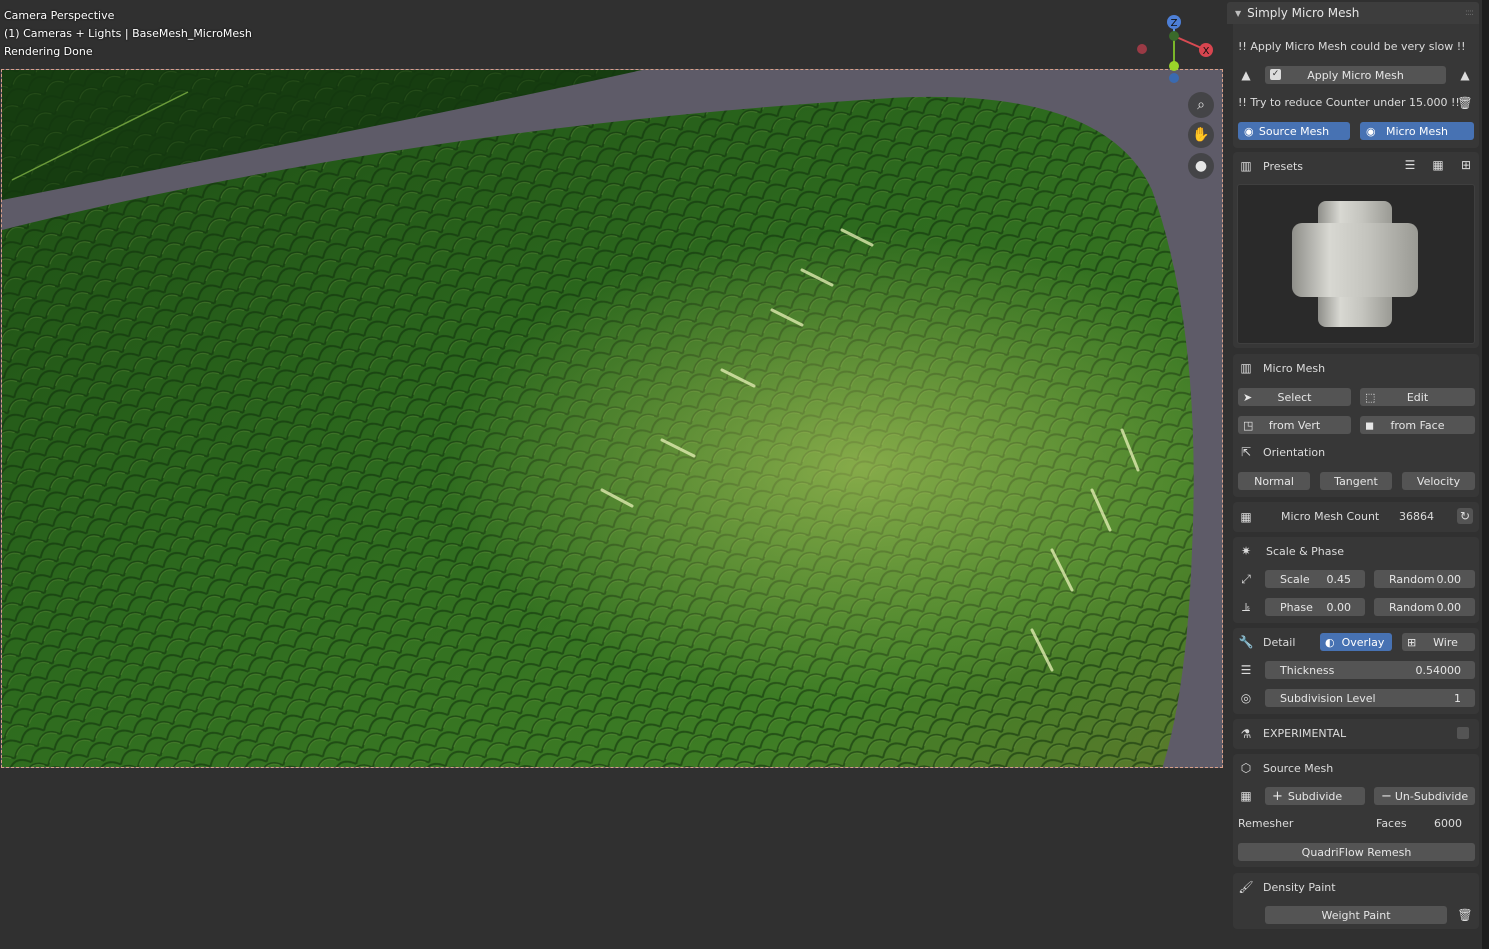 The width and height of the screenshot is (1489, 949). I want to click on density-paint-label: Density Paint, so click(1299, 887).